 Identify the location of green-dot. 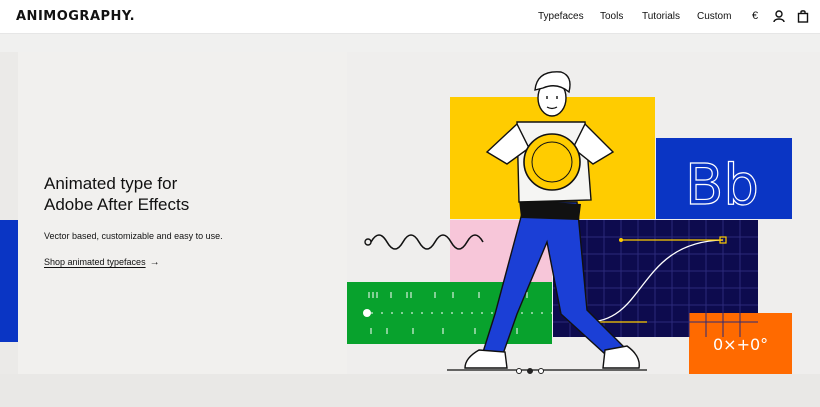
(367, 313).